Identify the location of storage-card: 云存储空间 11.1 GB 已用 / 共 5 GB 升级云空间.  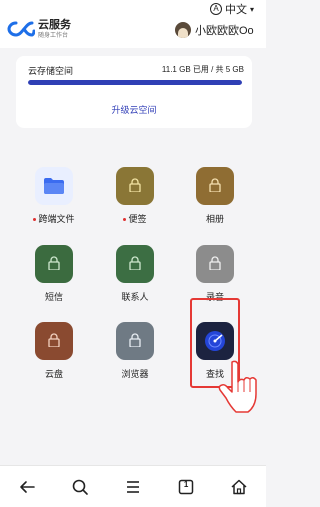
(134, 92).